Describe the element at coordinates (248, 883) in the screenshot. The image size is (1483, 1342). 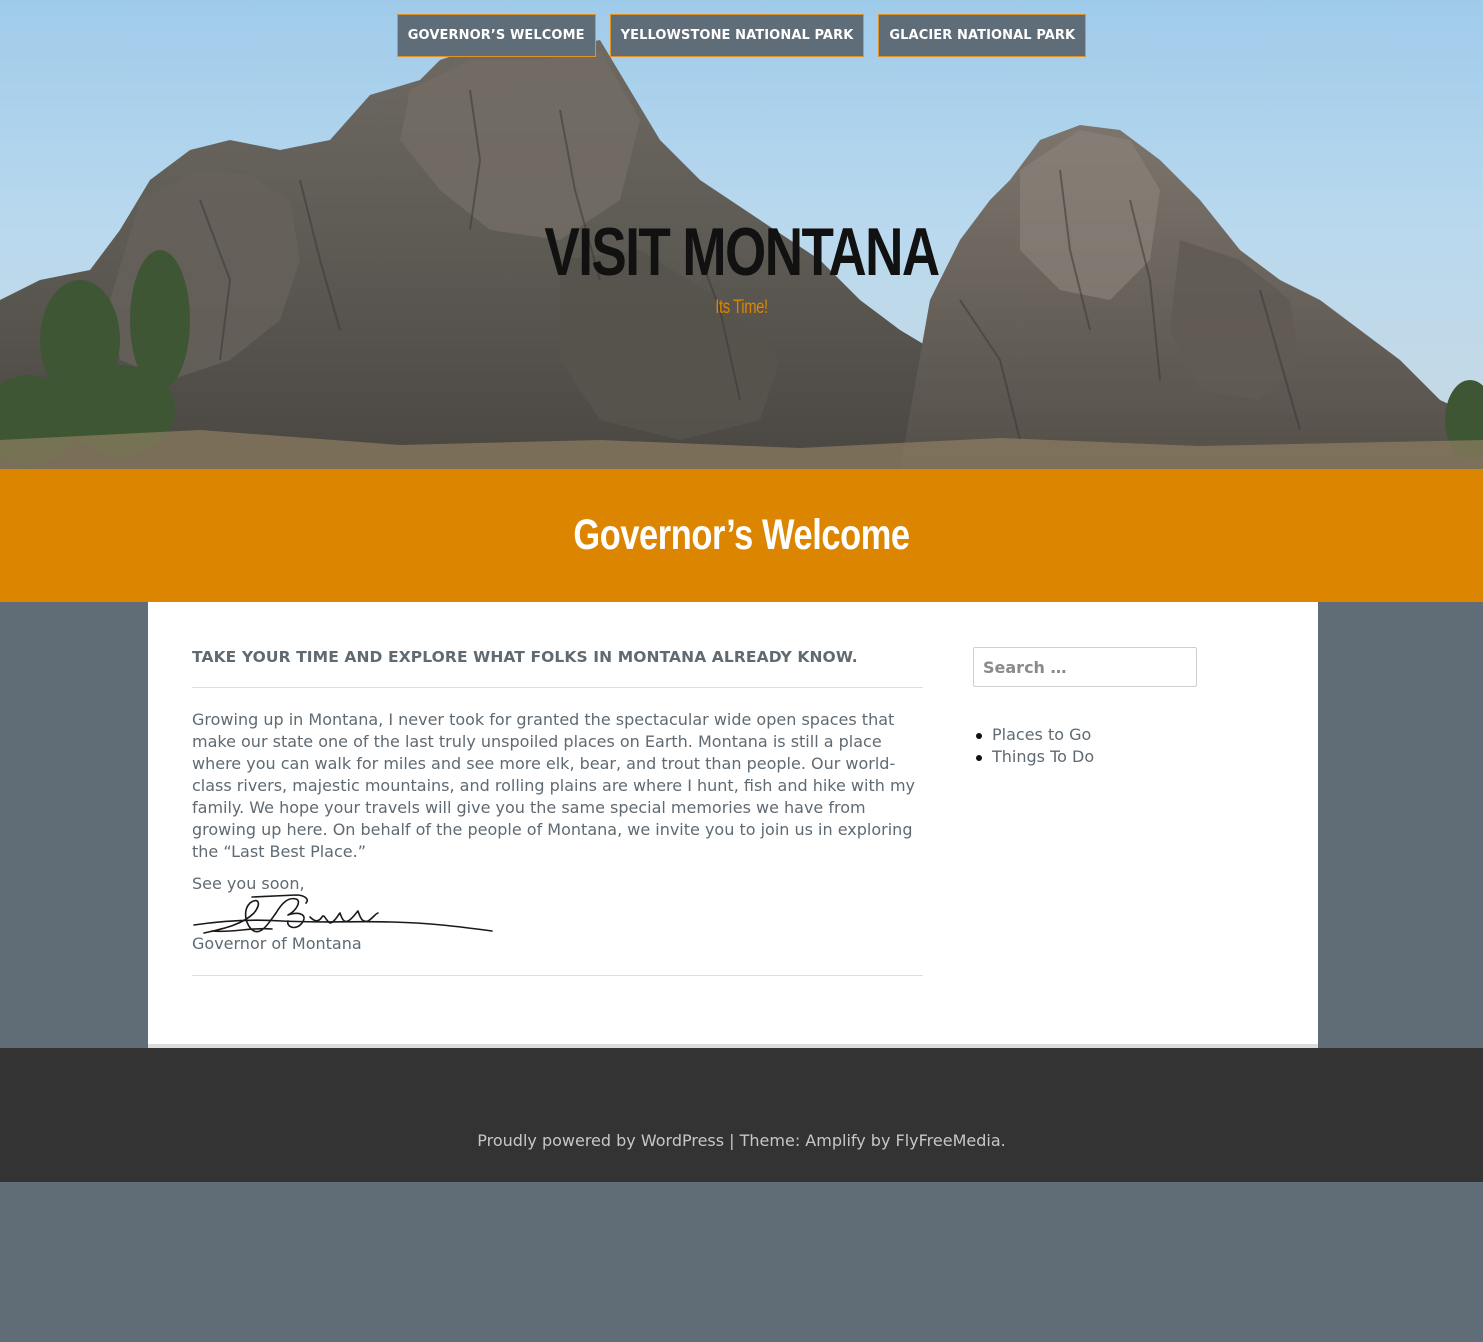
I see `closing-text: See you soon,` at that location.